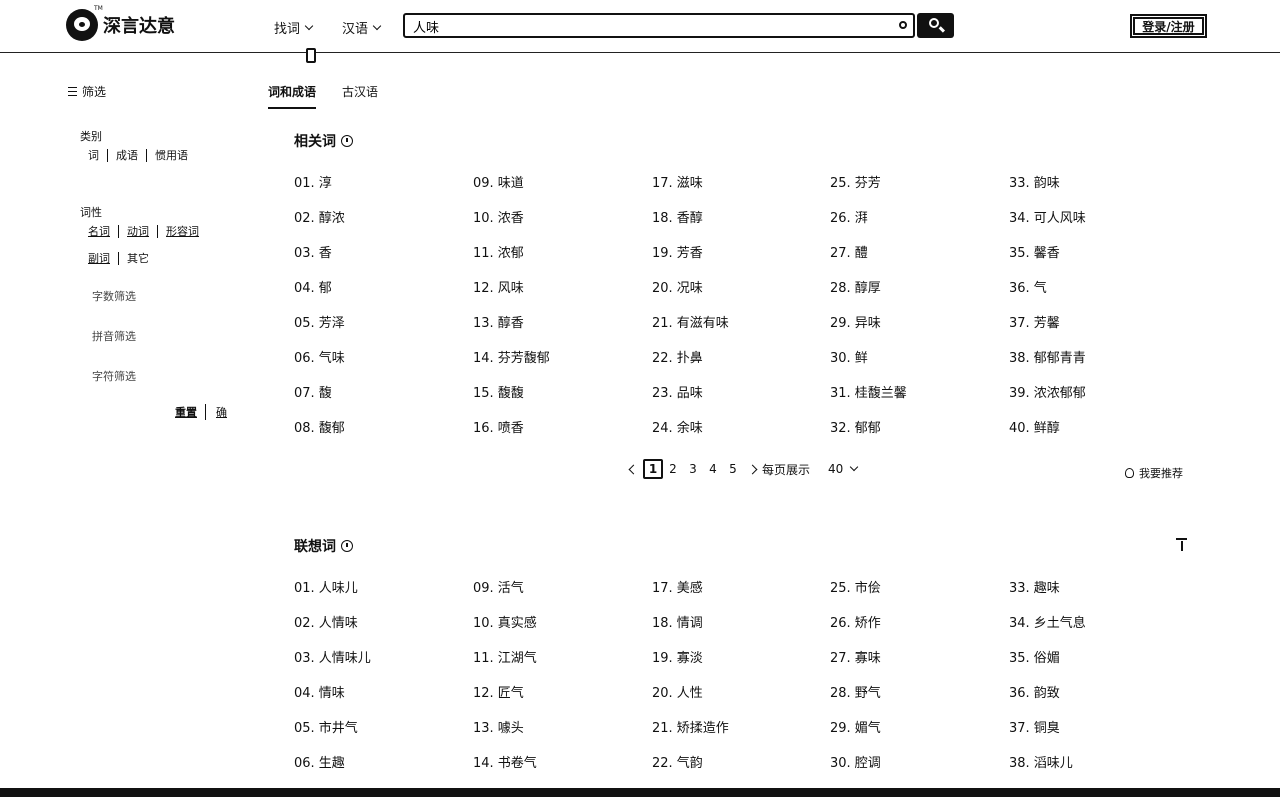 This screenshot has width=1280, height=797. I want to click on pos-option-adjective: 形容词, so click(186, 231).